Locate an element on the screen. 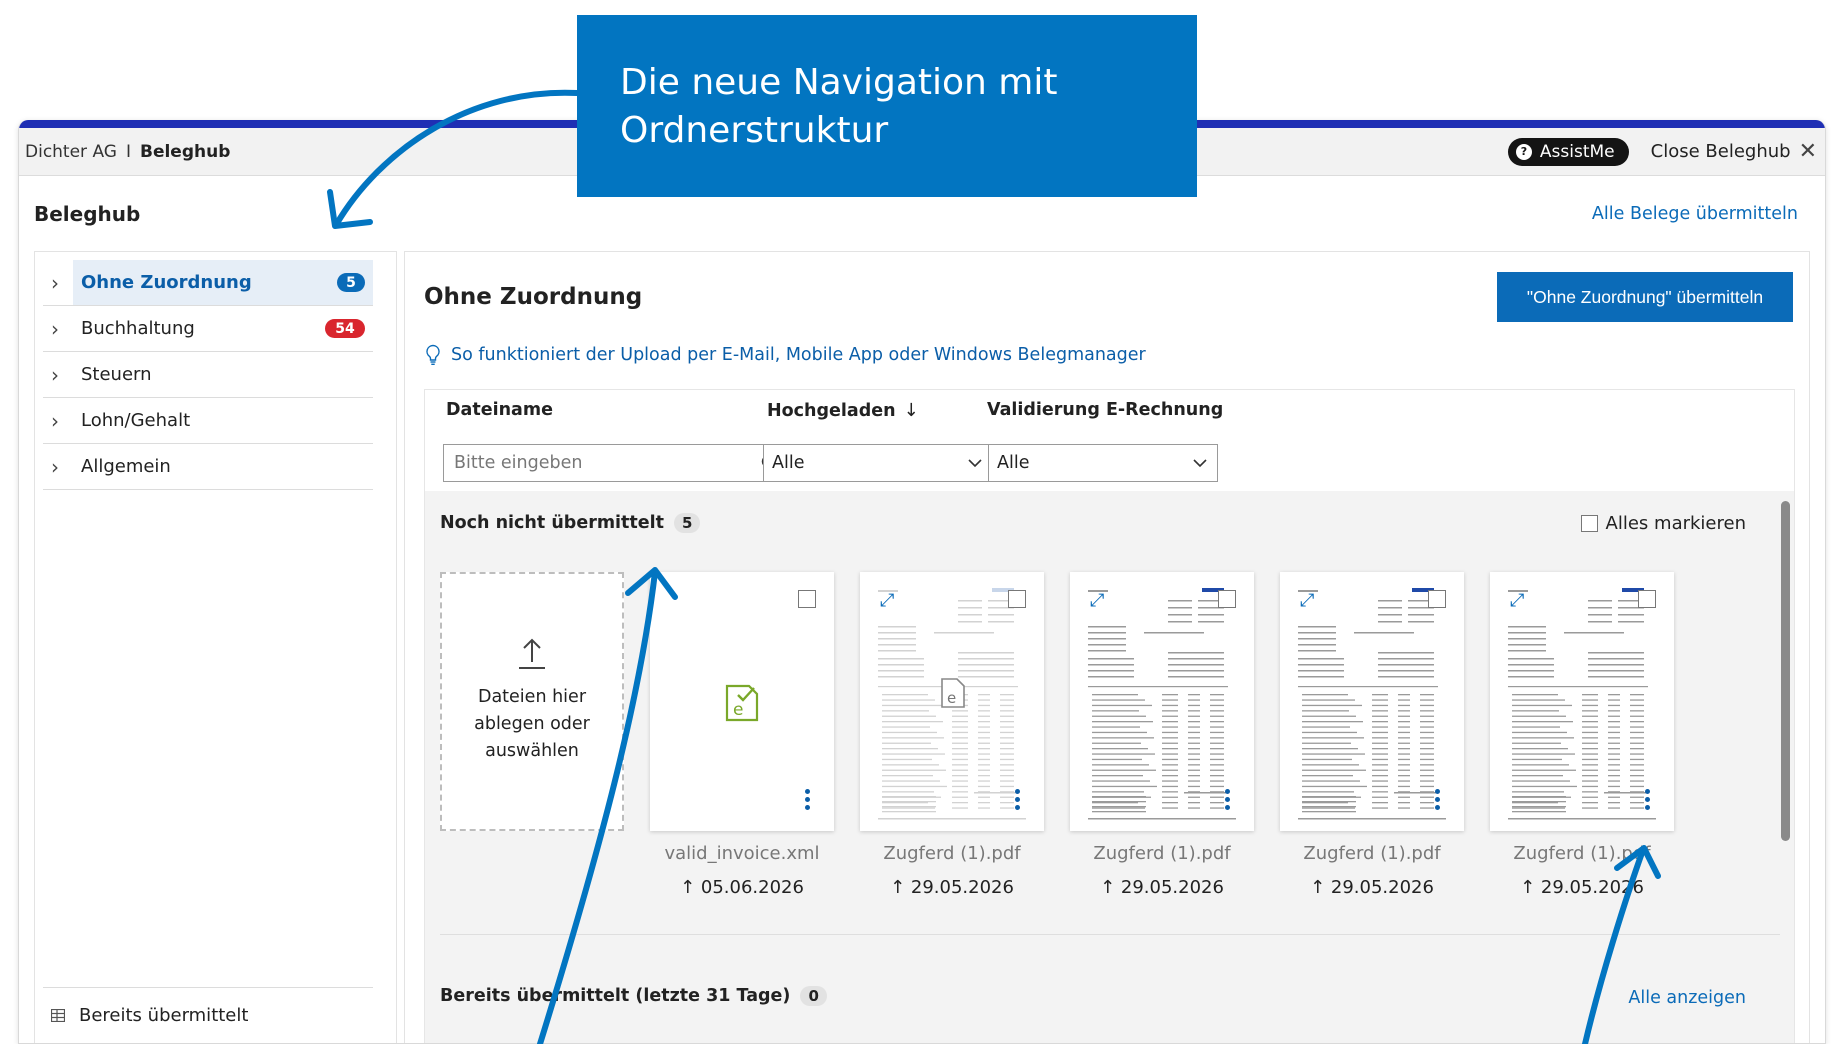 The height and width of the screenshot is (1044, 1842). breadcrumb-app: Beleghub is located at coordinates (185, 151).